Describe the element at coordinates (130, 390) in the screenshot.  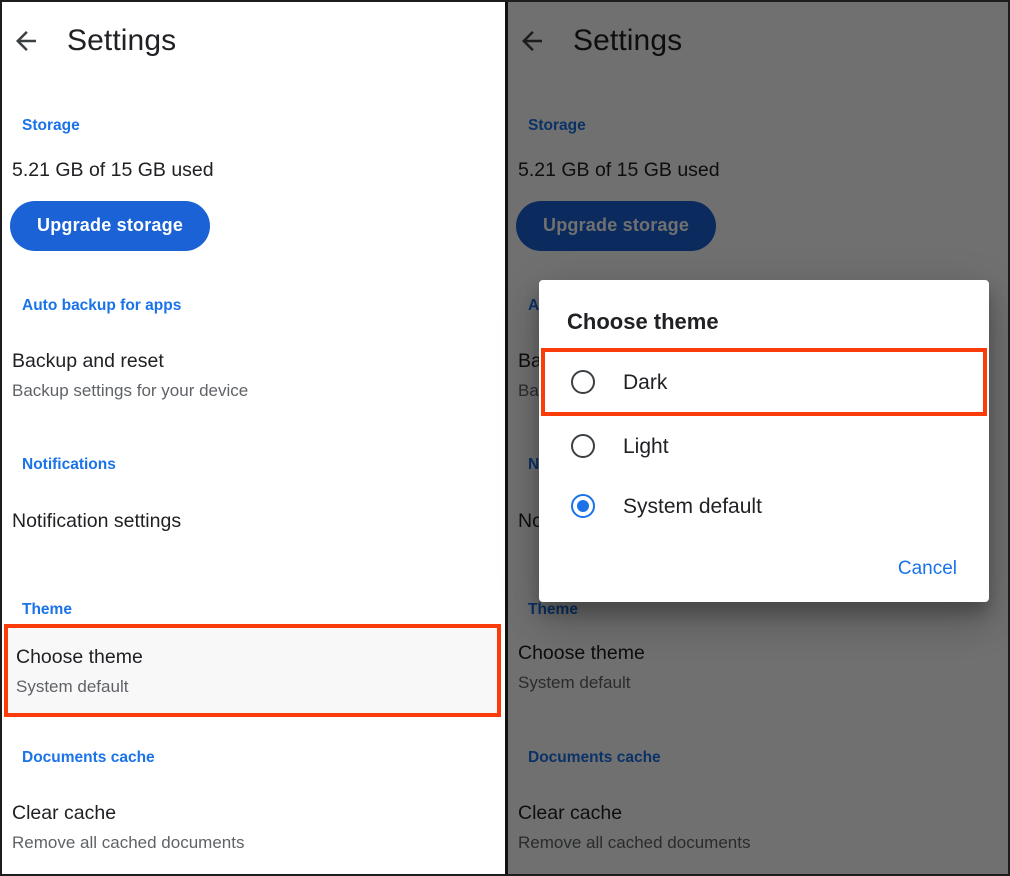
I see `row-subtitle: Backup settings for your device` at that location.